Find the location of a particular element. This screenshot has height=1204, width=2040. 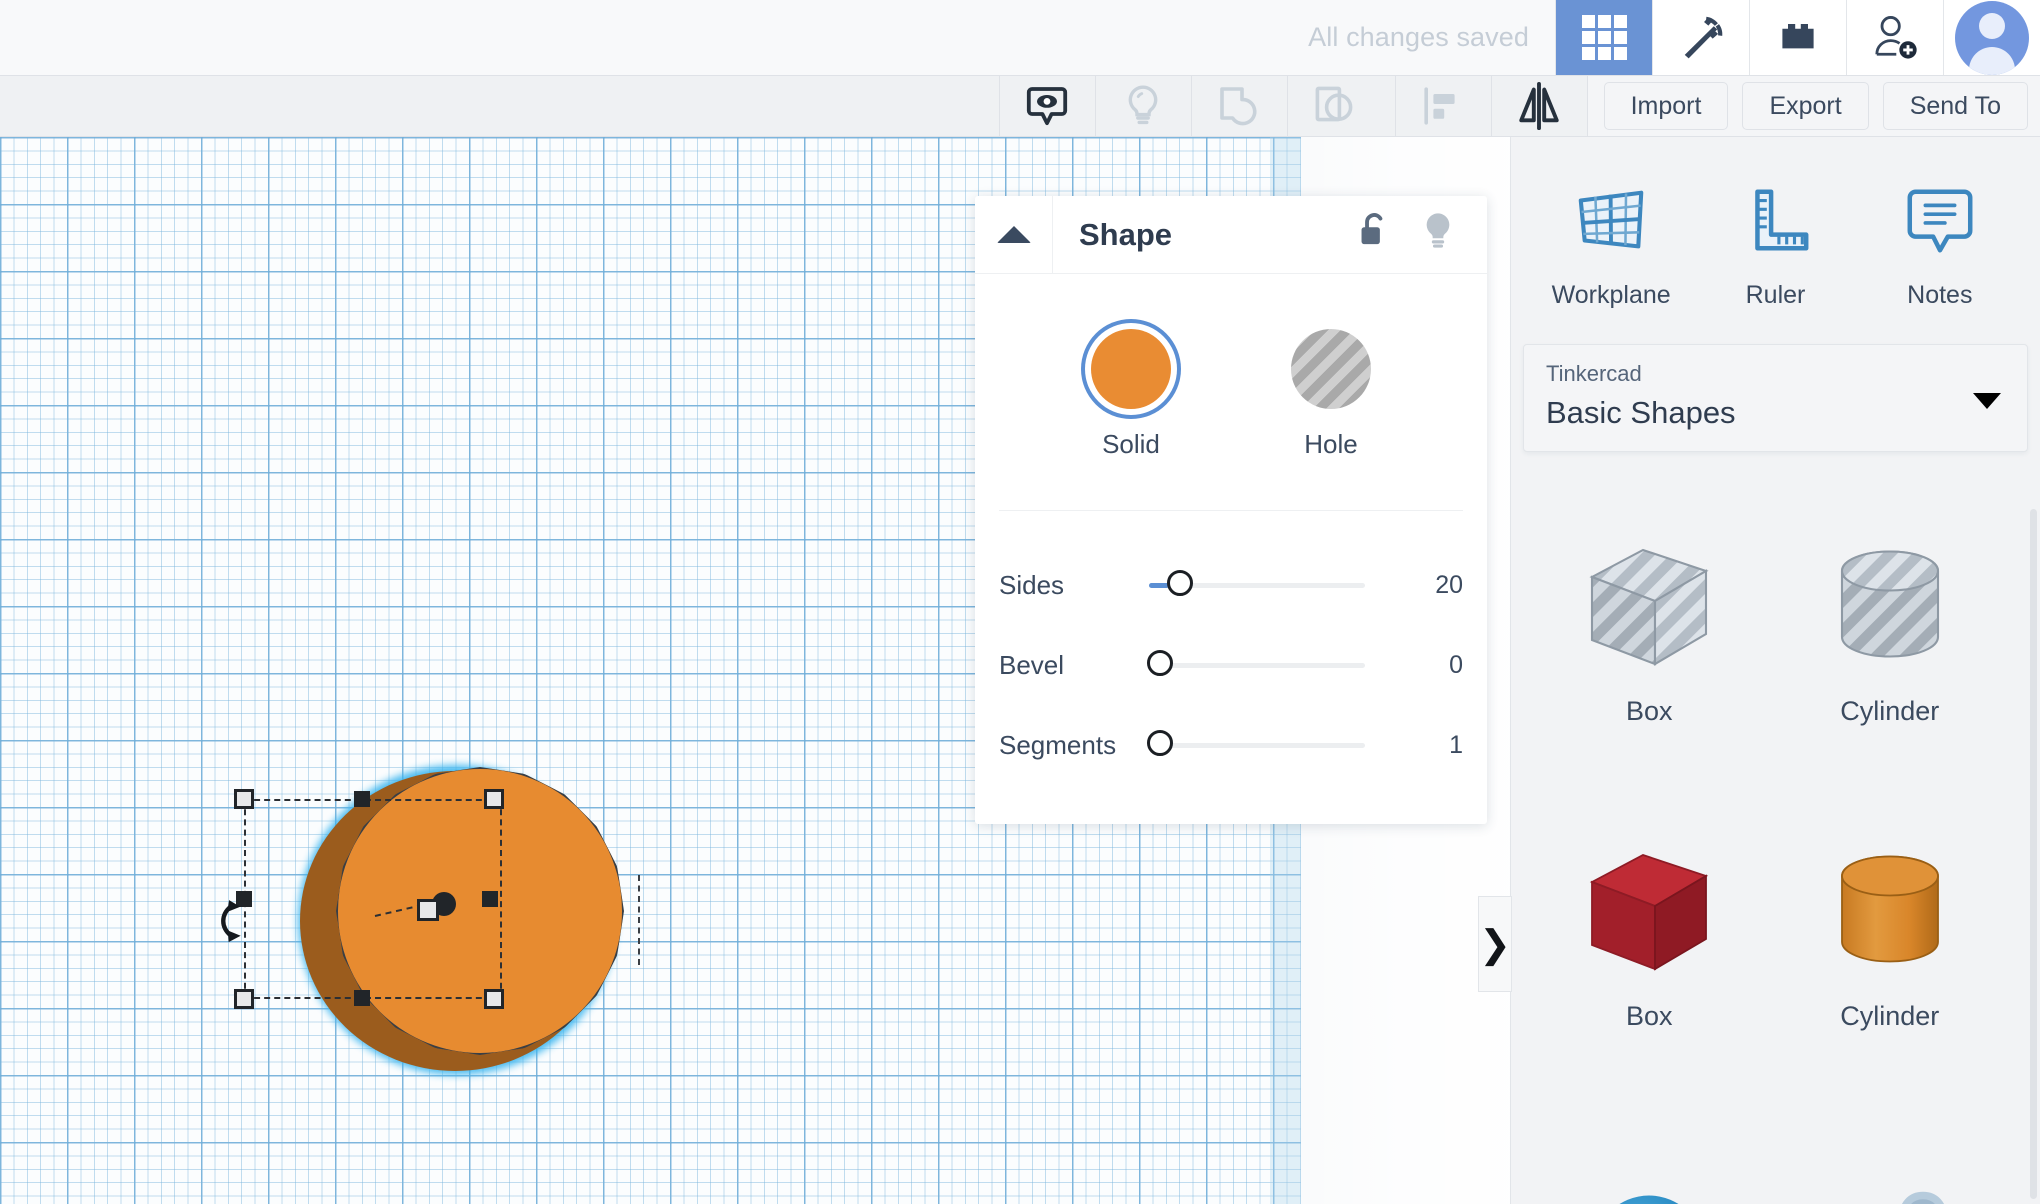

shape-item-scribble is located at coordinates (1890, 1127).